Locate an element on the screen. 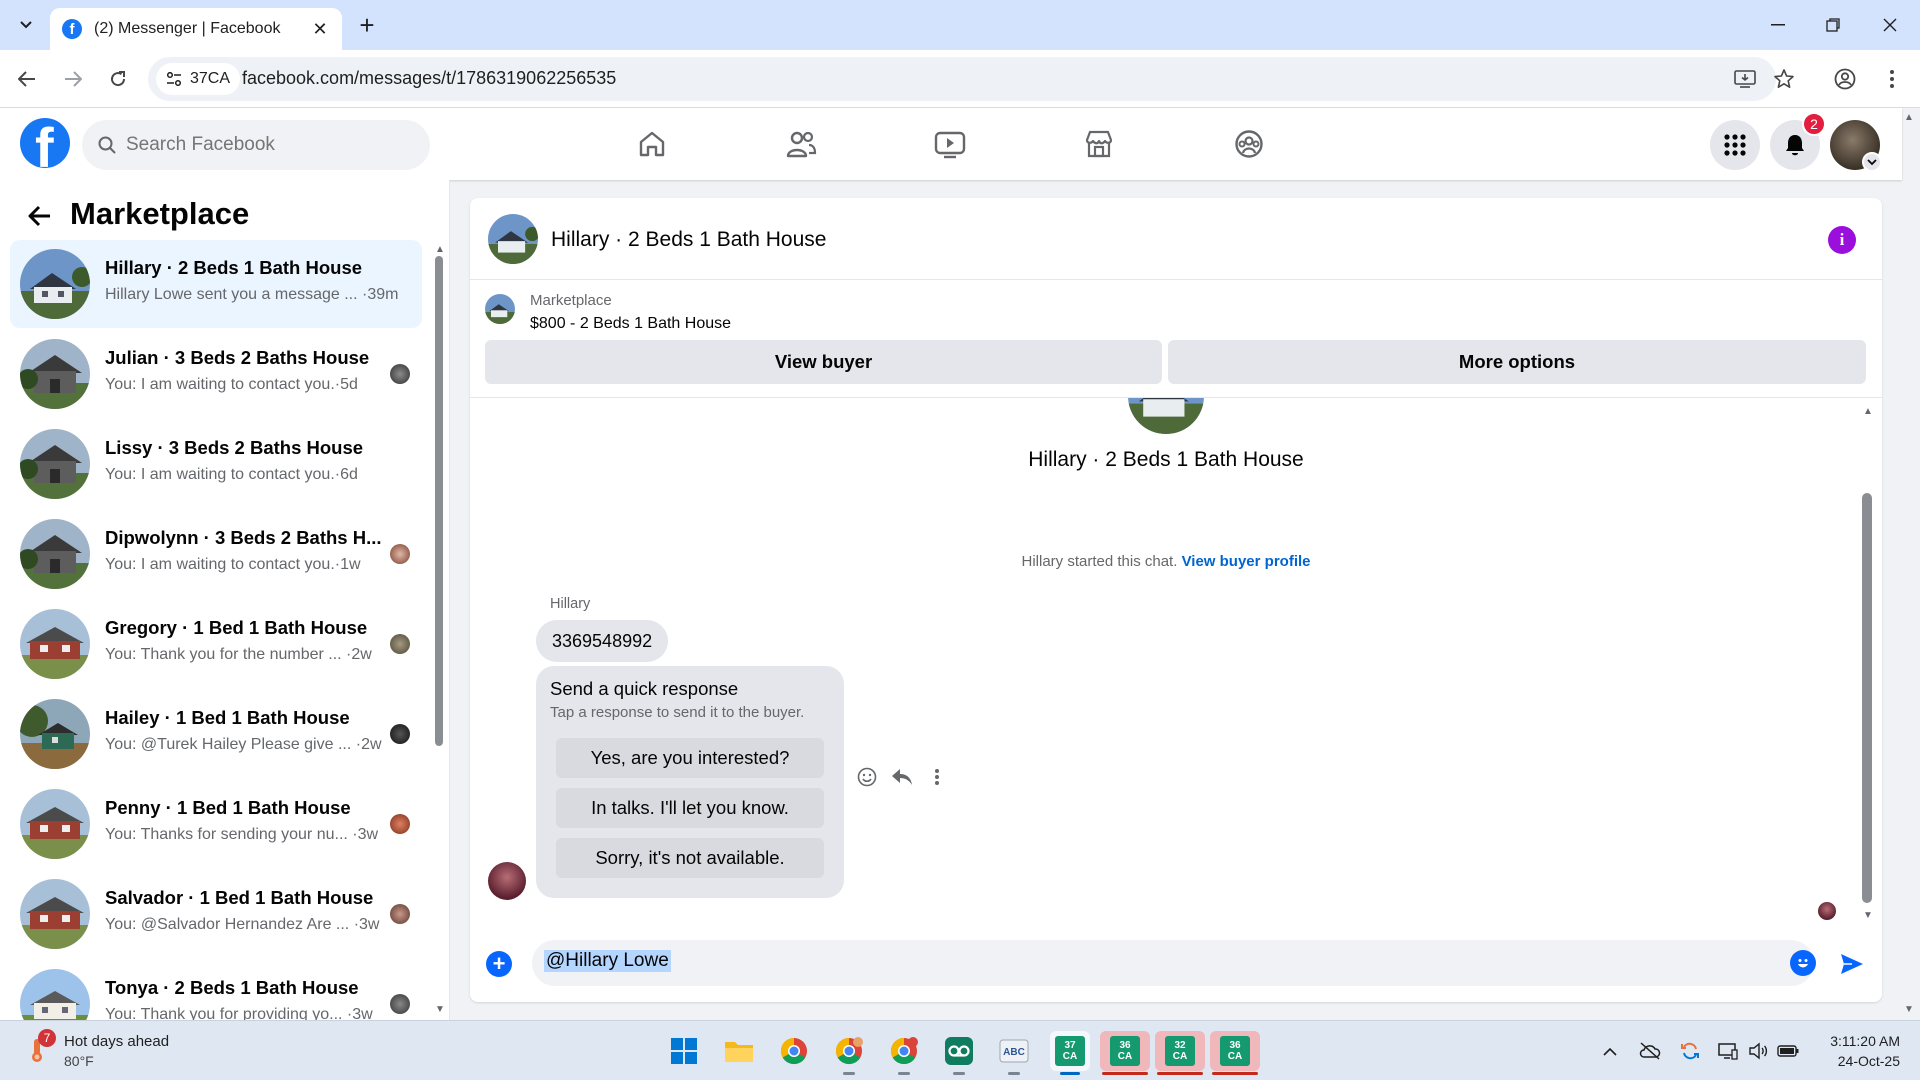 Image resolution: width=1920 pixels, height=1080 pixels. quick-response-button: In talks. I'll let you know. is located at coordinates (690, 808).